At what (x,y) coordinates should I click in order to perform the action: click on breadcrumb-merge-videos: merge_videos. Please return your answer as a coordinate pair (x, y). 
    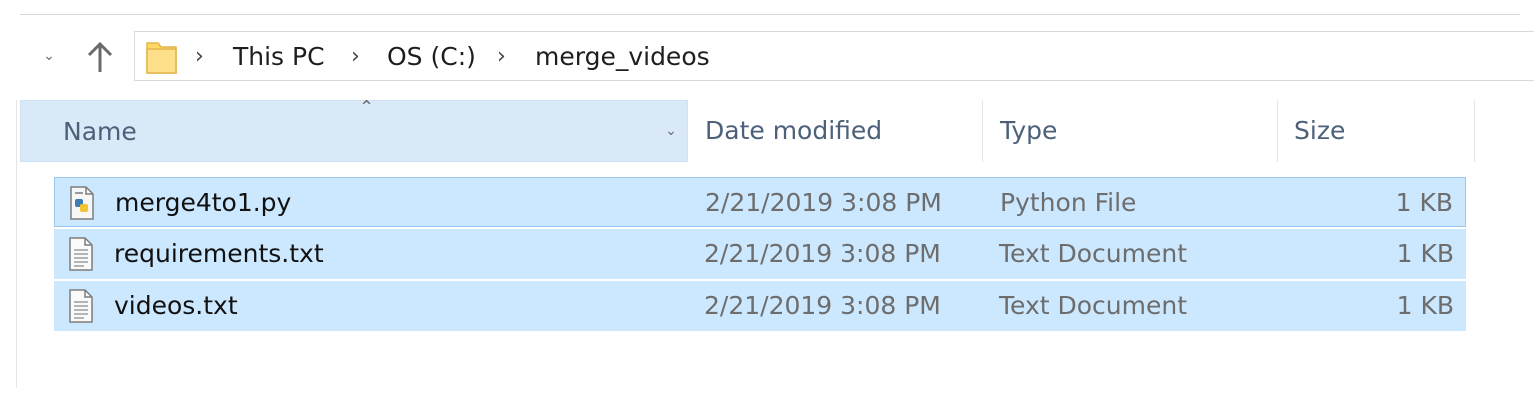
    Looking at the image, I should click on (622, 57).